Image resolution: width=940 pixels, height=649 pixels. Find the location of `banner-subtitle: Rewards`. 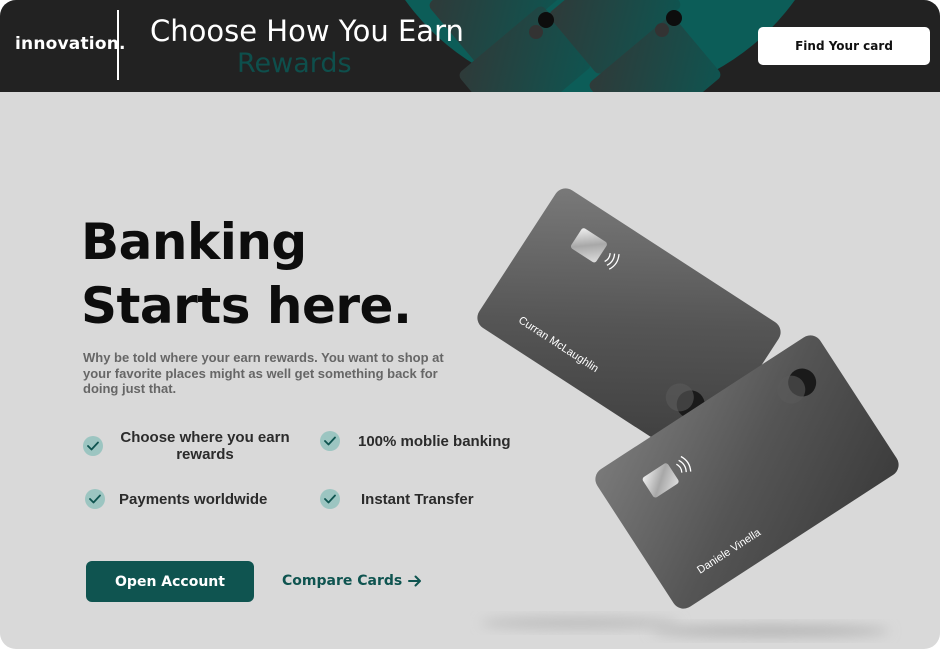

banner-subtitle: Rewards is located at coordinates (294, 63).